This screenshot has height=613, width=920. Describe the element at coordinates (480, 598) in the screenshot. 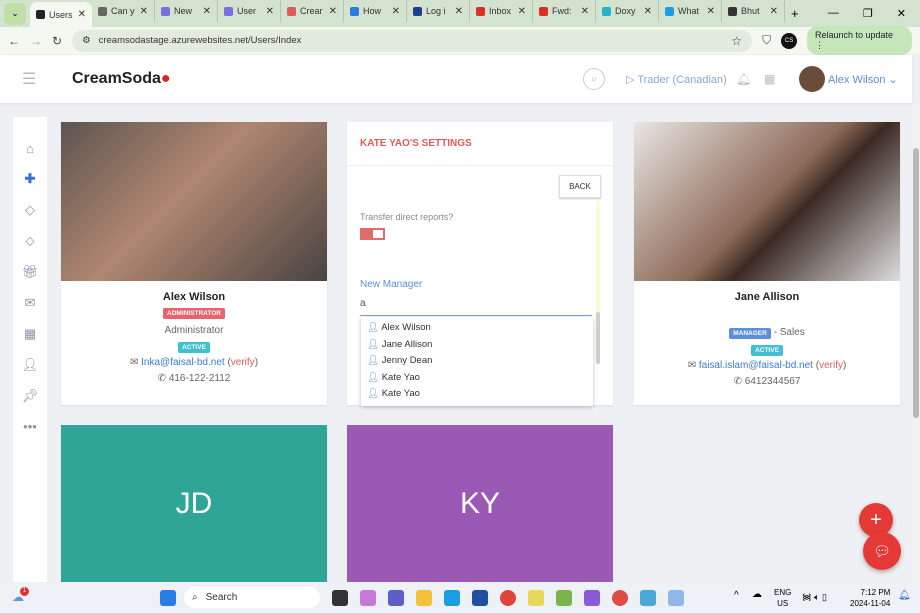

I see `store-icon` at that location.